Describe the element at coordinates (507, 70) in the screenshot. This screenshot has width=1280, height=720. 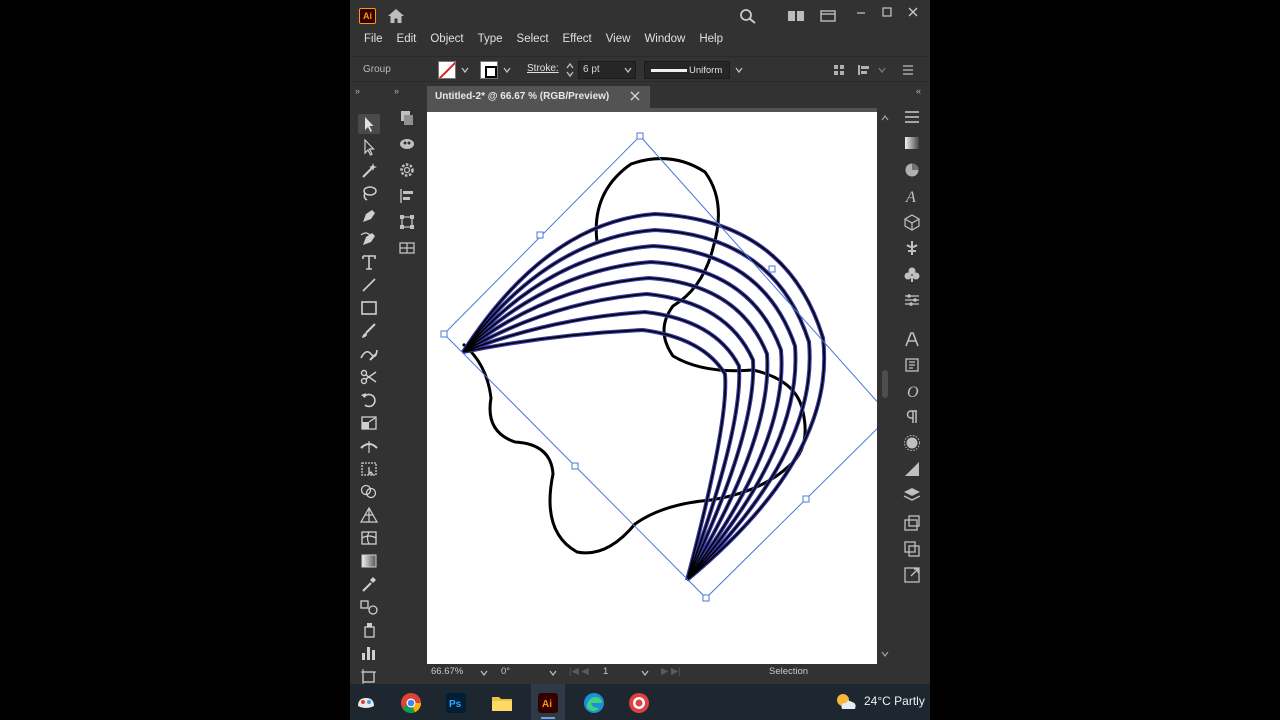
I see `stroke-dropdown-chevron-down-icon` at that location.